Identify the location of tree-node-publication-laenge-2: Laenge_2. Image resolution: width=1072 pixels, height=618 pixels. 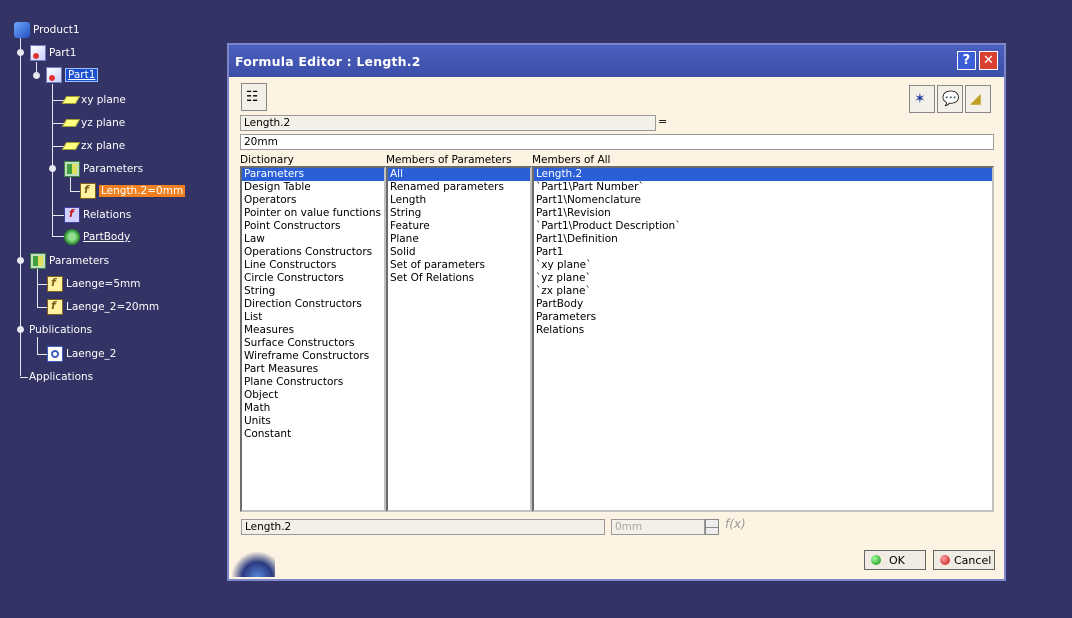
(81, 354).